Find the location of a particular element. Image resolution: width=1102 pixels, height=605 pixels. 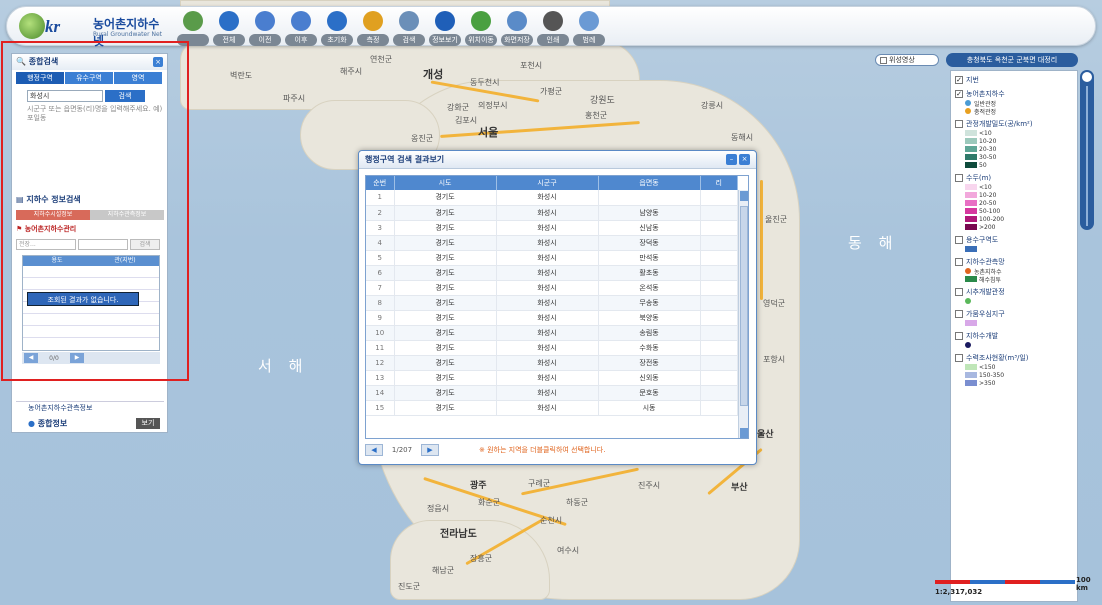

zoom-knob is located at coordinates (1087, 77).